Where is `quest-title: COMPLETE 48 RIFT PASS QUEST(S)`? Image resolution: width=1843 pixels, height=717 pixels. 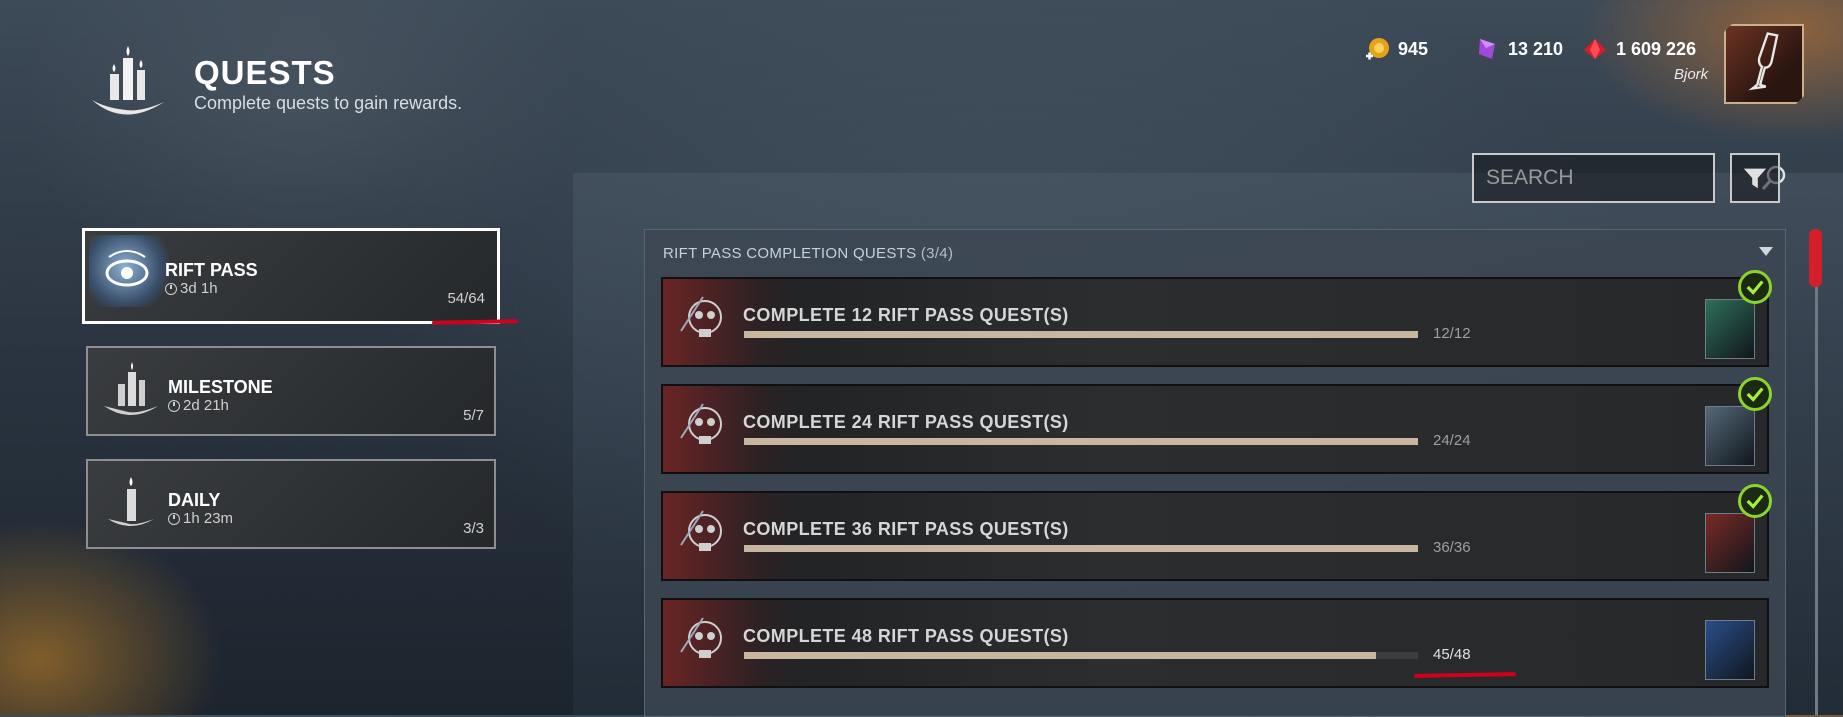 quest-title: COMPLETE 48 RIFT PASS QUEST(S) is located at coordinates (906, 636).